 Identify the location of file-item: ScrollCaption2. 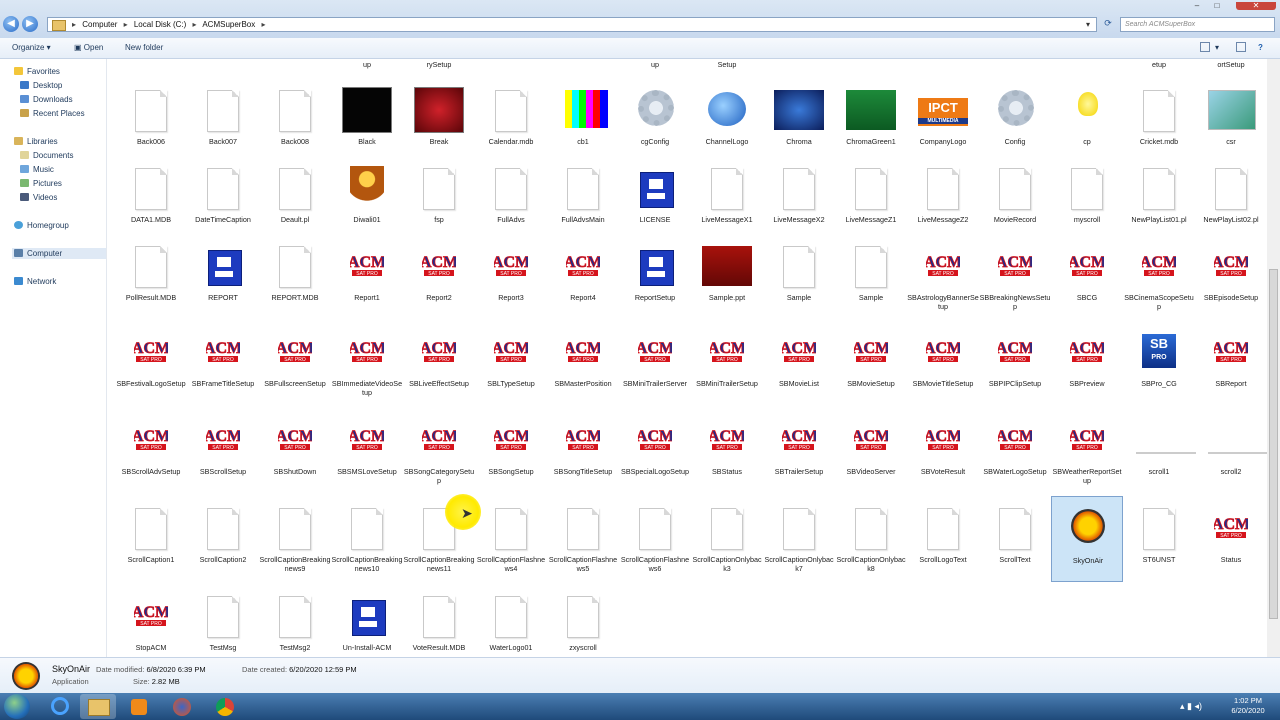
(223, 539).